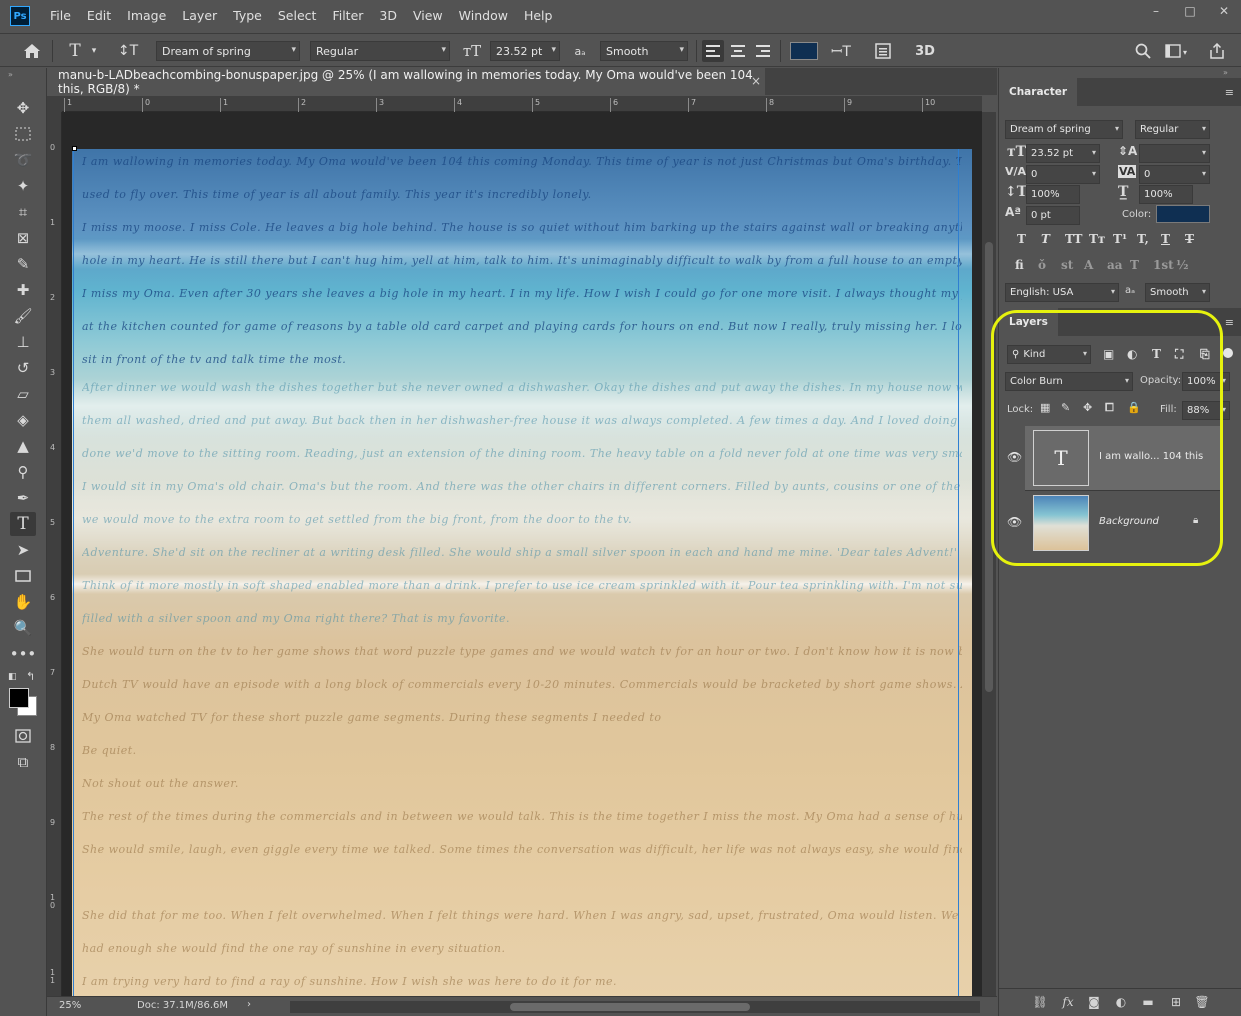 Image resolution: width=1241 pixels, height=1016 pixels. What do you see at coordinates (1109, 408) in the screenshot?
I see `lock-artboard-icon: ⧠` at bounding box center [1109, 408].